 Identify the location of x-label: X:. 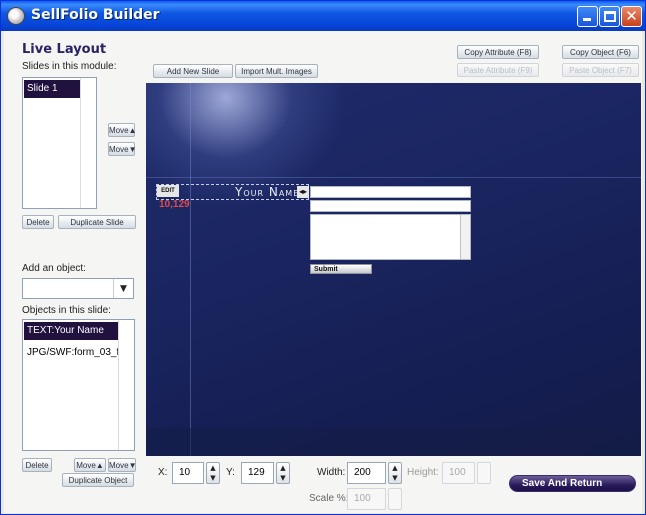
(163, 472).